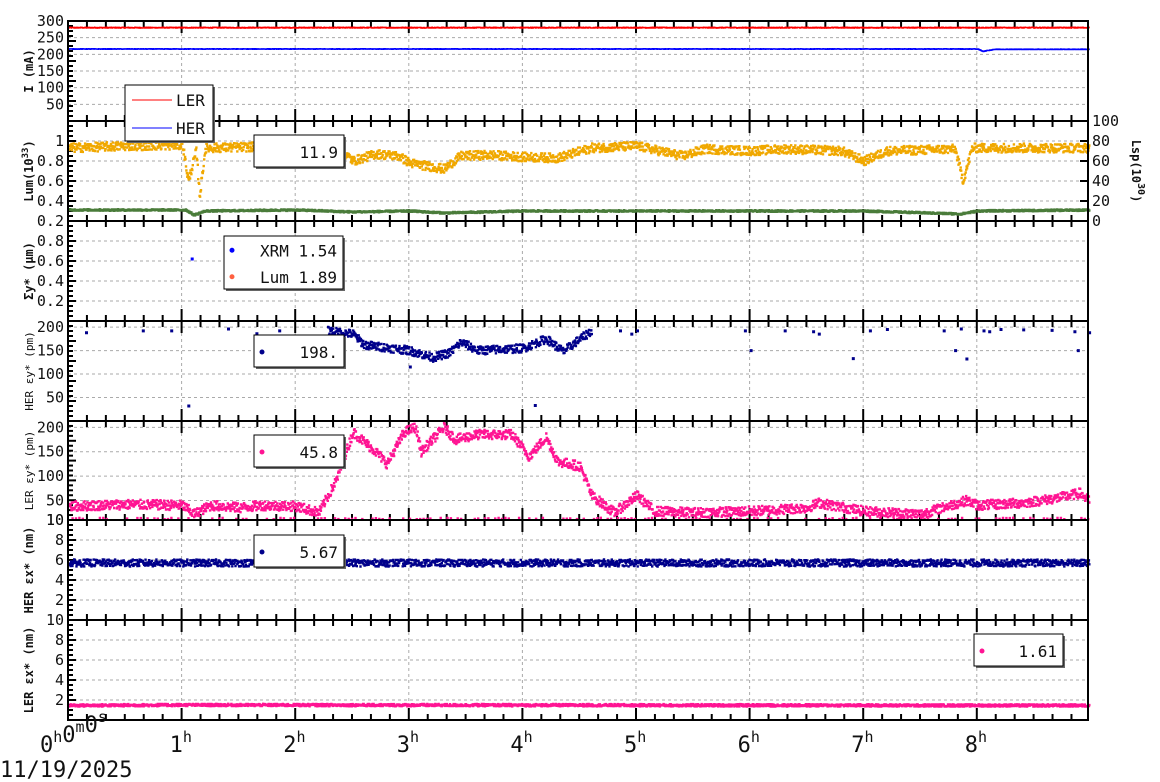  What do you see at coordinates (1096, 221) in the screenshot?
I see `y2-tick-label: 0` at bounding box center [1096, 221].